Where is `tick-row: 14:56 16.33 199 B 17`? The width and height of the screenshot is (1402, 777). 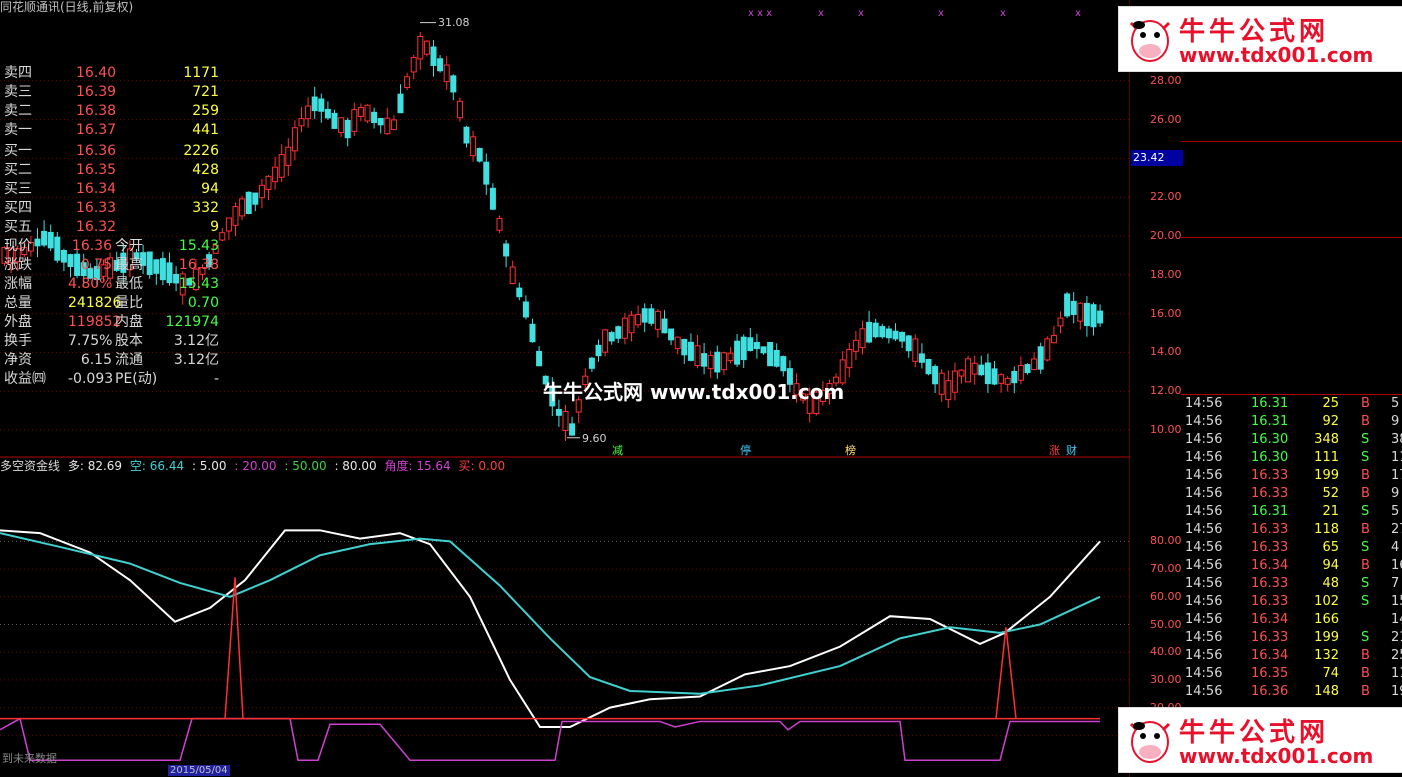 tick-row: 14:56 16.33 199 B 17 is located at coordinates (1291, 476).